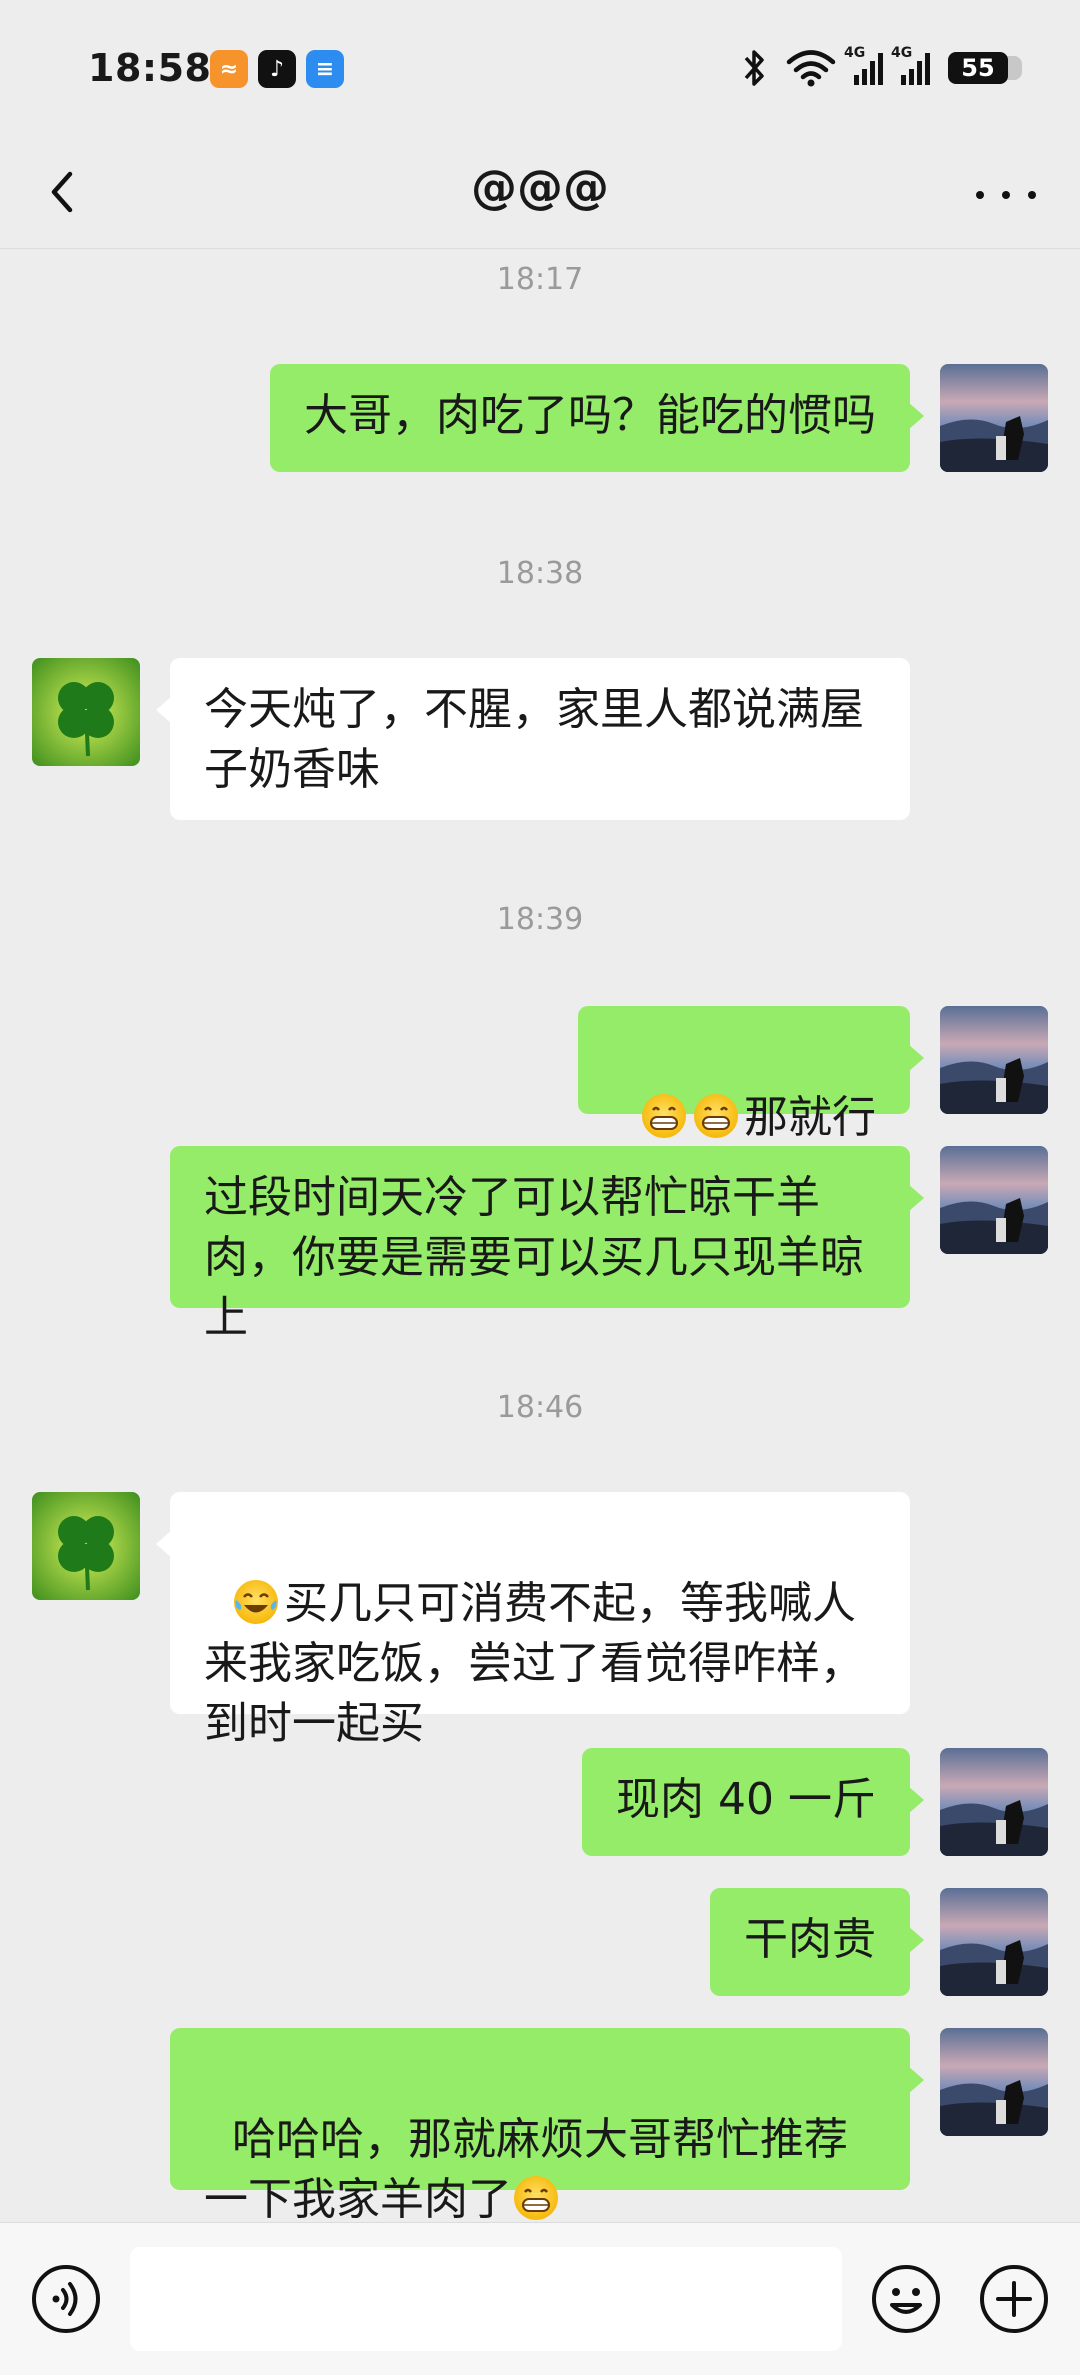 This screenshot has width=1080, height=2375. What do you see at coordinates (540, 919) in the screenshot?
I see `timestamp: 18:39` at bounding box center [540, 919].